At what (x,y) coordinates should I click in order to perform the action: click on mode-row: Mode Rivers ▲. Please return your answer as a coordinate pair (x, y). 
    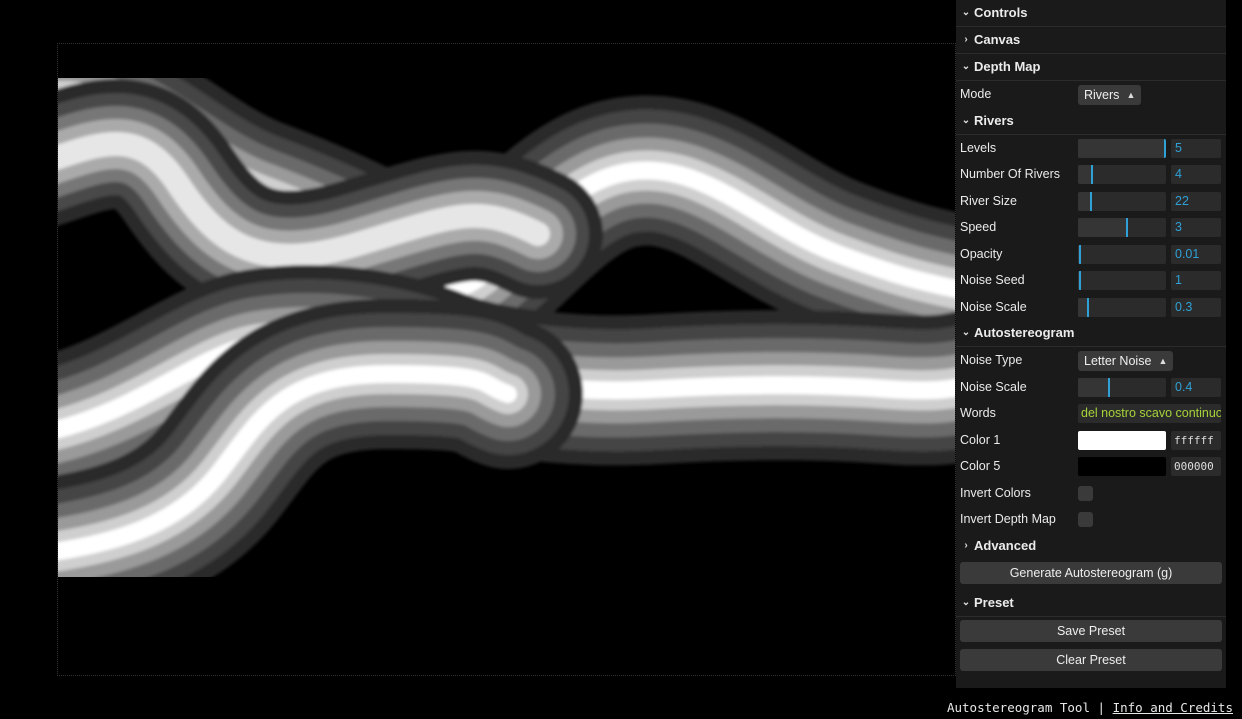
    Looking at the image, I should click on (1091, 94).